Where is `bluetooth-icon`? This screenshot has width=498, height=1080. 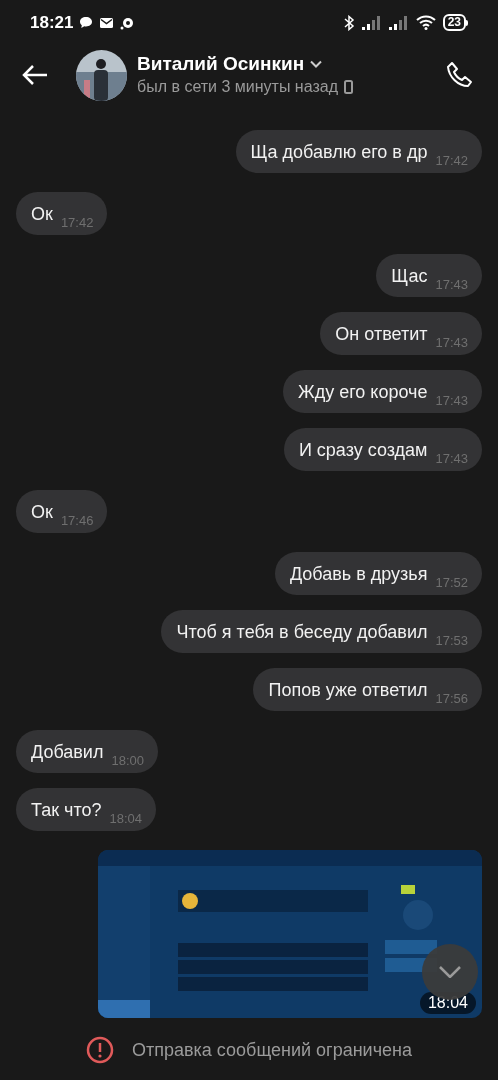 bluetooth-icon is located at coordinates (349, 22).